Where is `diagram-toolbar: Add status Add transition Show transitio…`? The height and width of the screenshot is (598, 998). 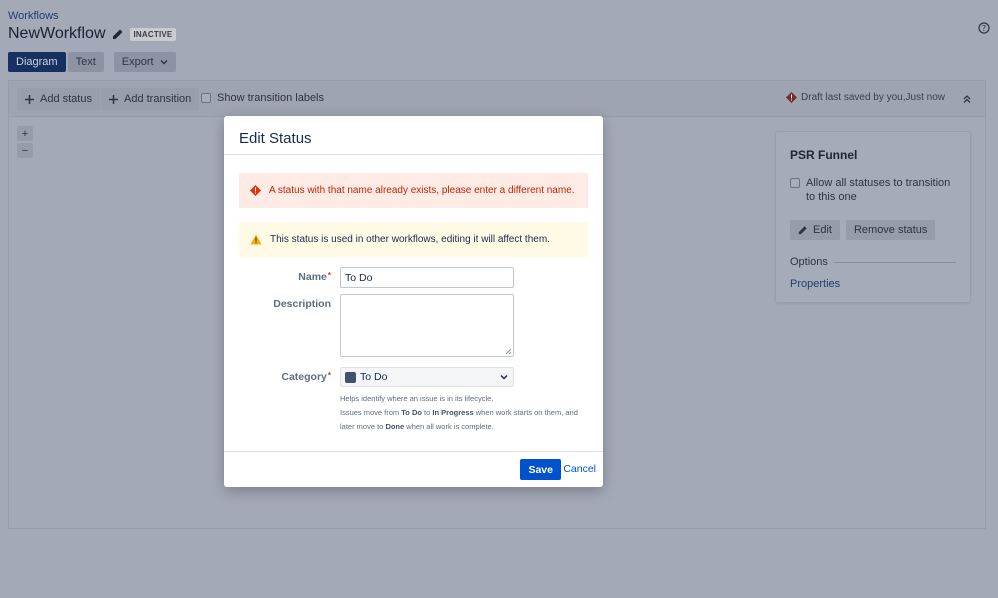
diagram-toolbar: Add status Add transition Show transitio… is located at coordinates (497, 99).